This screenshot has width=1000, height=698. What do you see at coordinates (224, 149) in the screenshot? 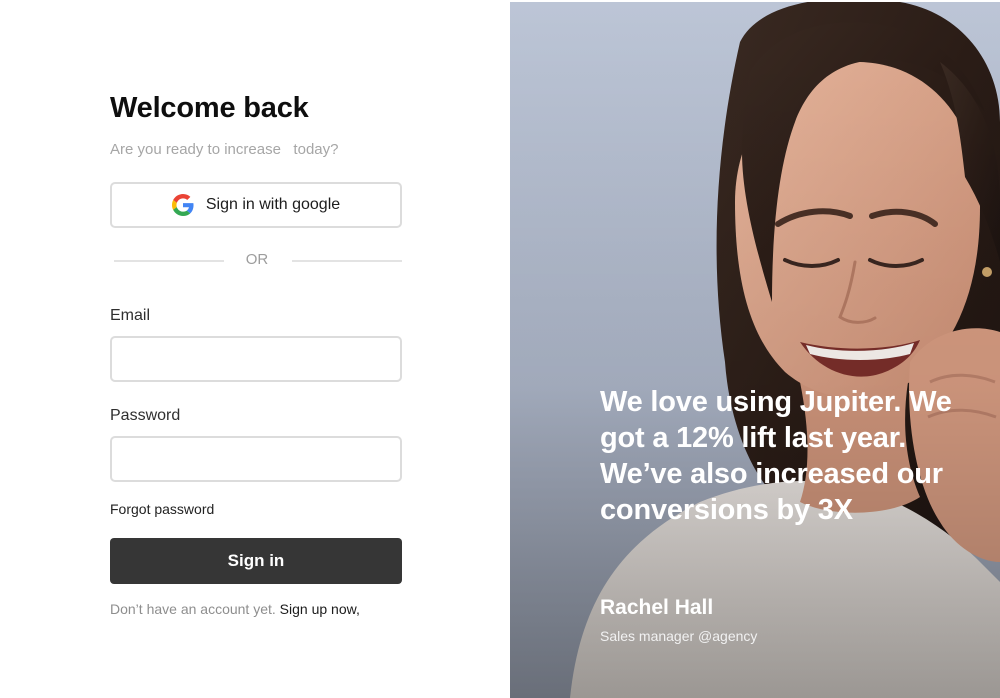
I see `page-subtitle: Are you ready to increase today?` at bounding box center [224, 149].